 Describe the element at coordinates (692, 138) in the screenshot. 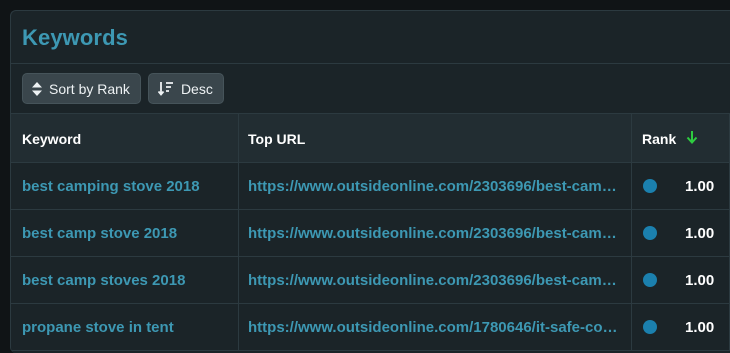

I see `arrow-down-icon` at that location.